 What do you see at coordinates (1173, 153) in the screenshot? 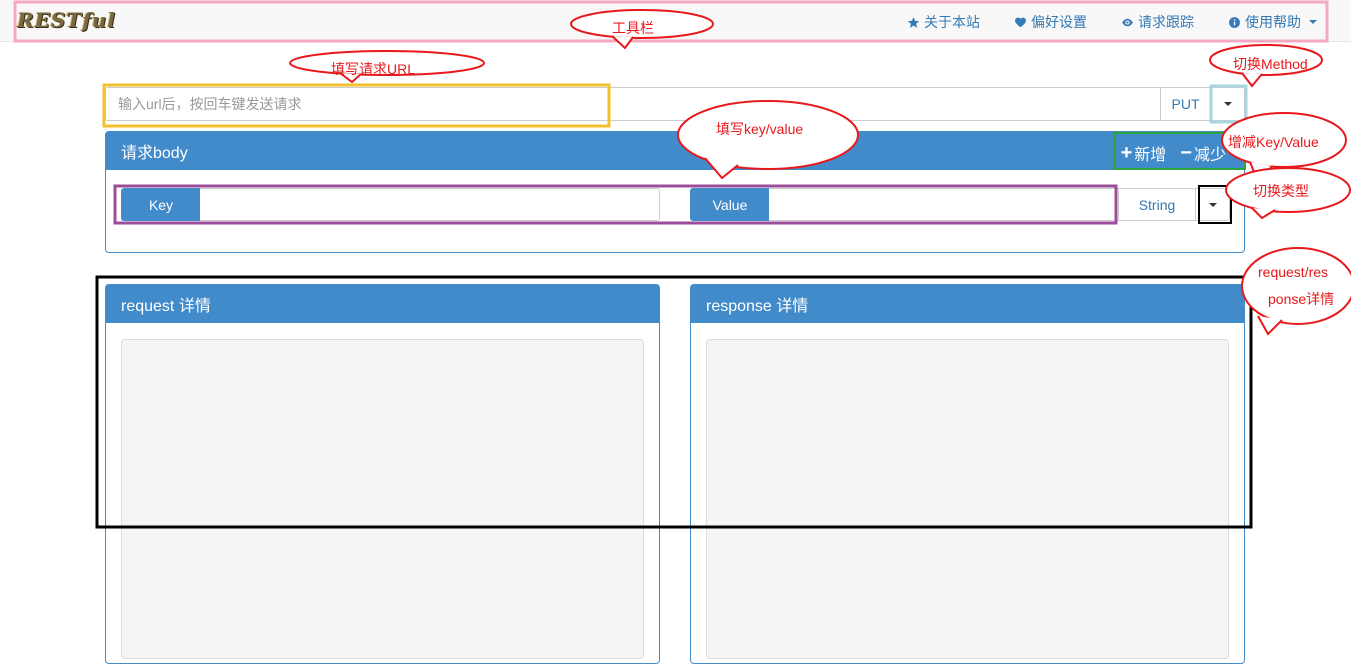
I see `body-actions: + 新增 − 减少` at bounding box center [1173, 153].